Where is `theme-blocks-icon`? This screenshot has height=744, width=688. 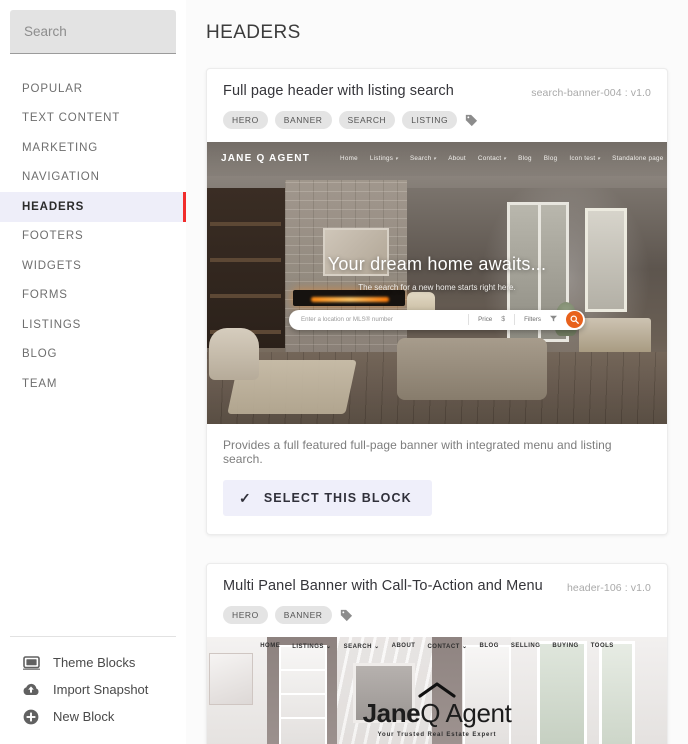
theme-blocks-icon is located at coordinates (31, 663).